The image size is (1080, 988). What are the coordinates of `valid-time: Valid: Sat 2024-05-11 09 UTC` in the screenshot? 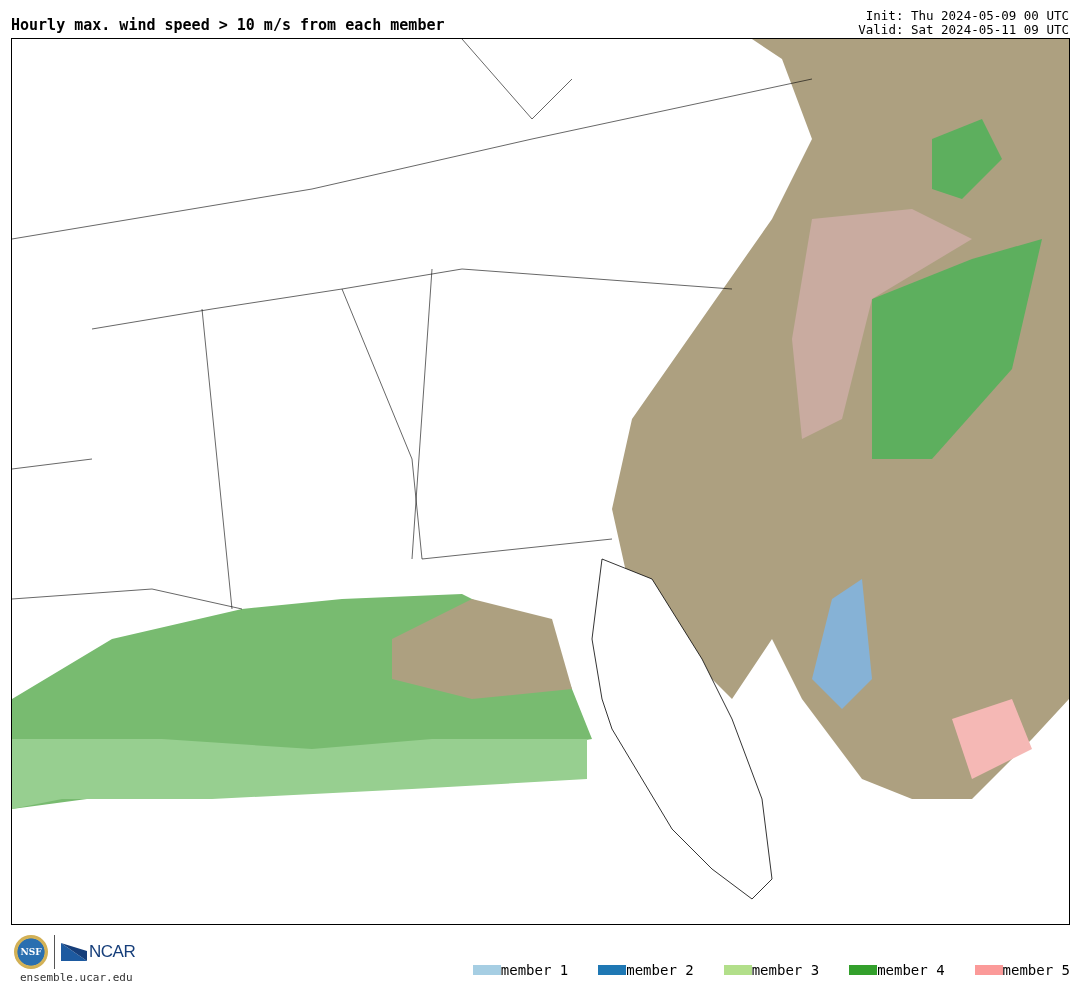 It's located at (963, 30).